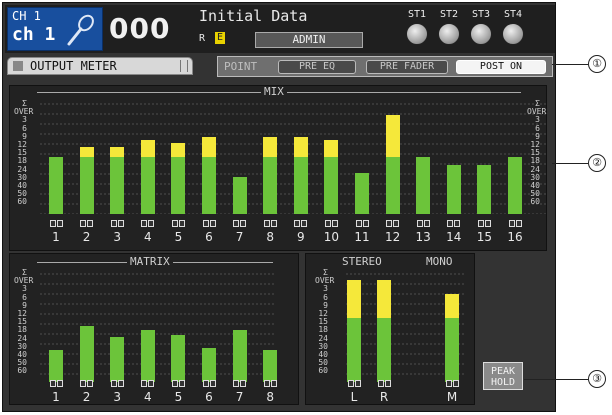  I want to click on selected-channel-box: CH 1 ch 1, so click(55, 29).